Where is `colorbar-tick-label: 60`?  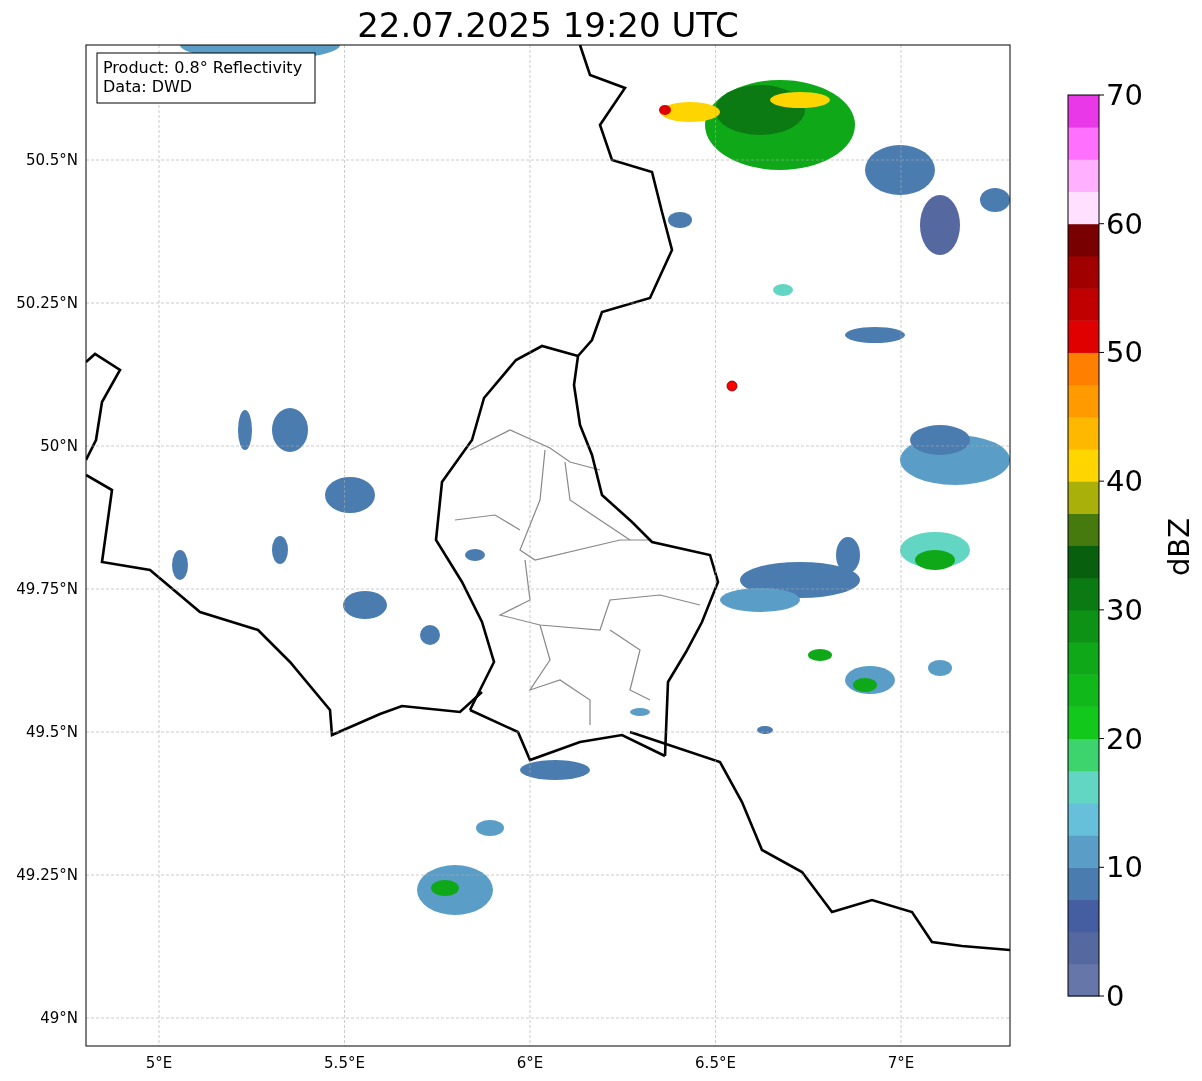
colorbar-tick-label: 60 is located at coordinates (1124, 223).